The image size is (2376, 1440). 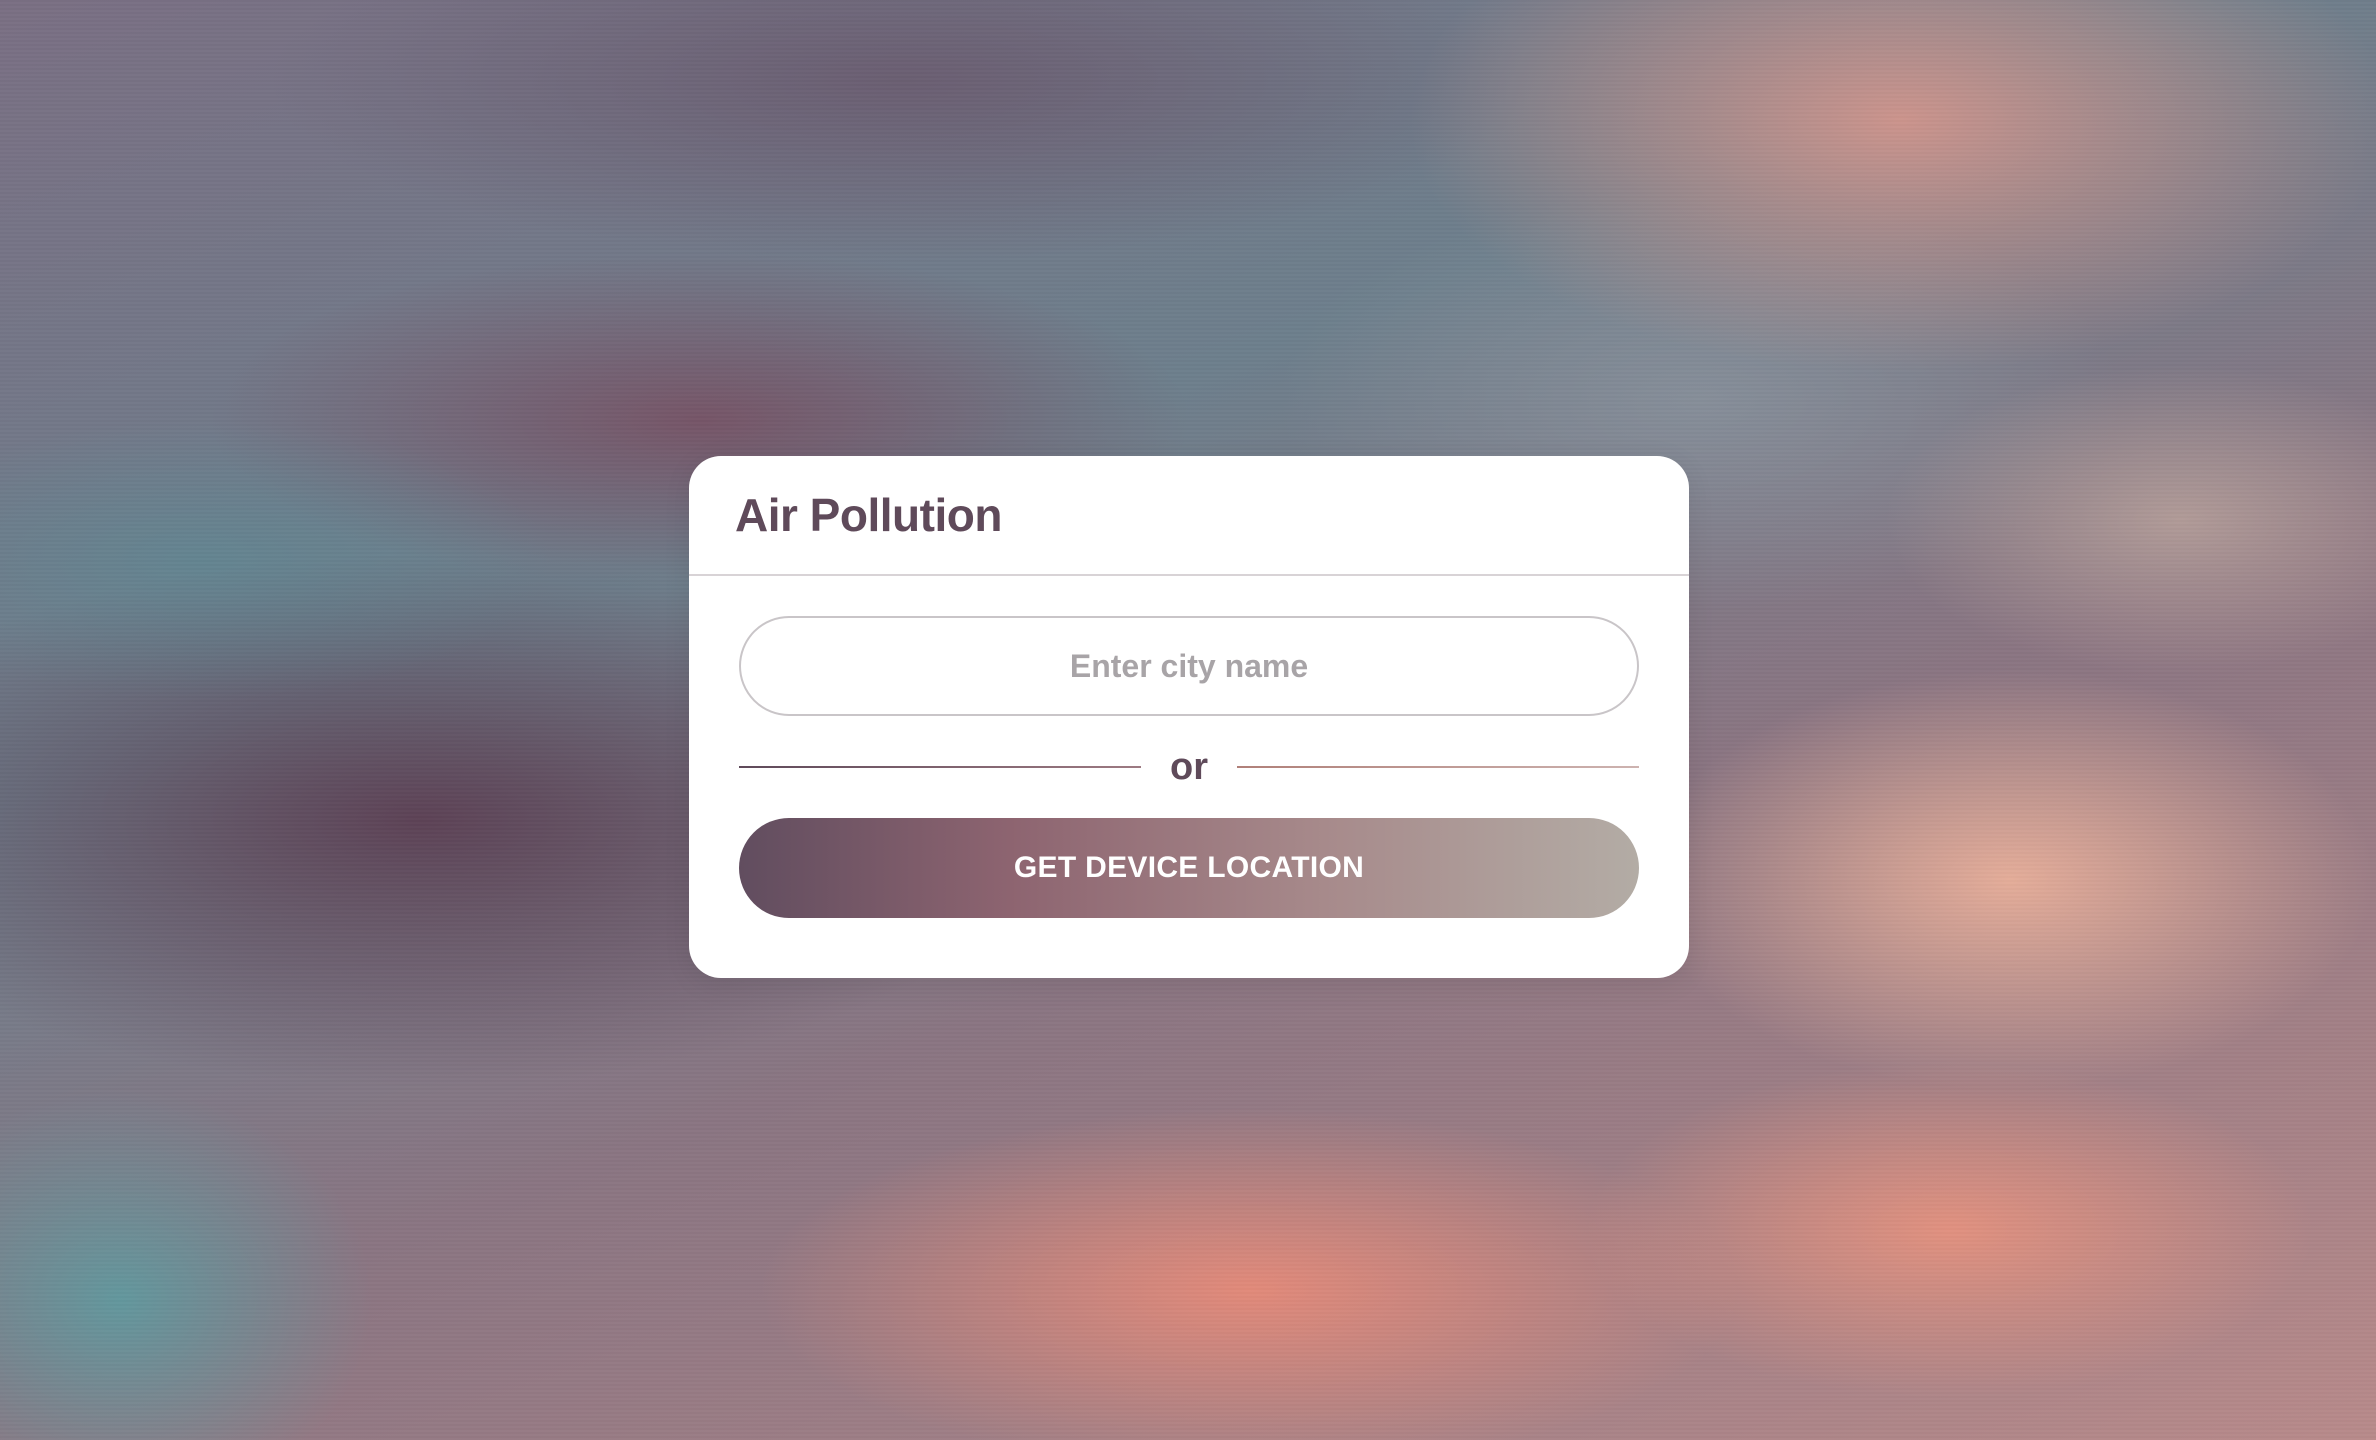 I want to click on get-device-location-button: GET DEVICE LOCATION, so click(x=1189, y=868).